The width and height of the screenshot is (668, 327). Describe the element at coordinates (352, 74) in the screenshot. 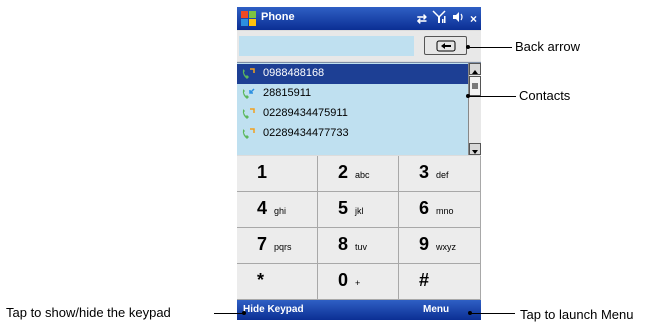

I see `contact-row: 0988488168` at that location.